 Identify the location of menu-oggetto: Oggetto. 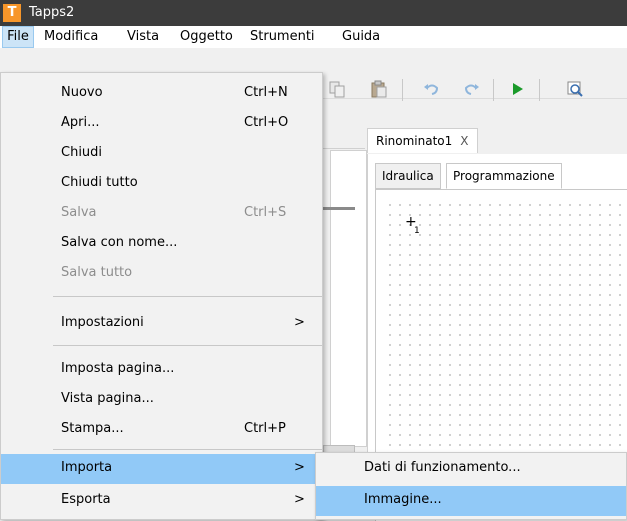
(206, 37).